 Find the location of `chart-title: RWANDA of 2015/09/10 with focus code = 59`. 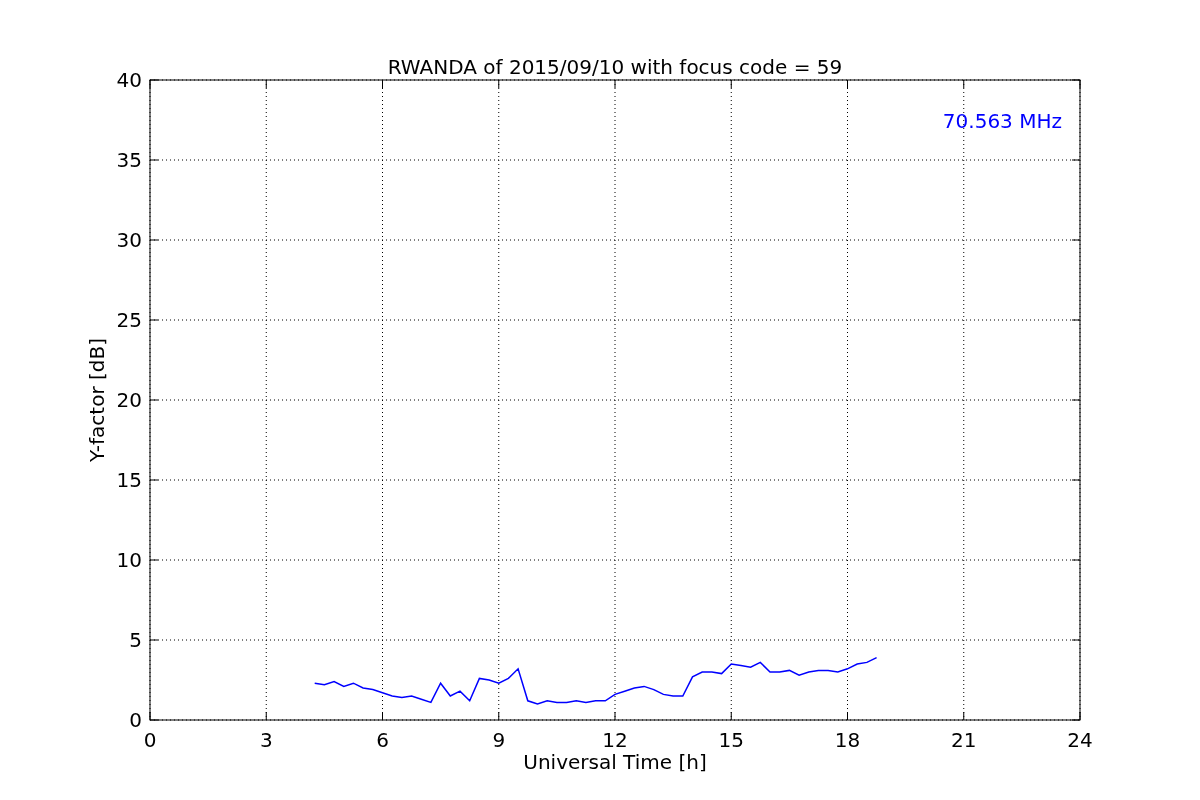

chart-title: RWANDA of 2015/09/10 with focus code = 59 is located at coordinates (615, 67).